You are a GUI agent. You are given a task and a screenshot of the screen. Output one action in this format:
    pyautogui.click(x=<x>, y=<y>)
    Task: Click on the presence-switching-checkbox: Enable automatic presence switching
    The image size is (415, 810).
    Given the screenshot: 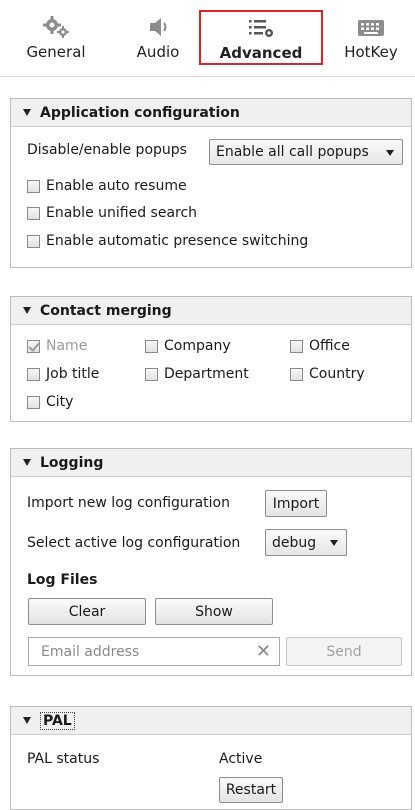 What is the action you would take?
    pyautogui.click(x=167, y=241)
    